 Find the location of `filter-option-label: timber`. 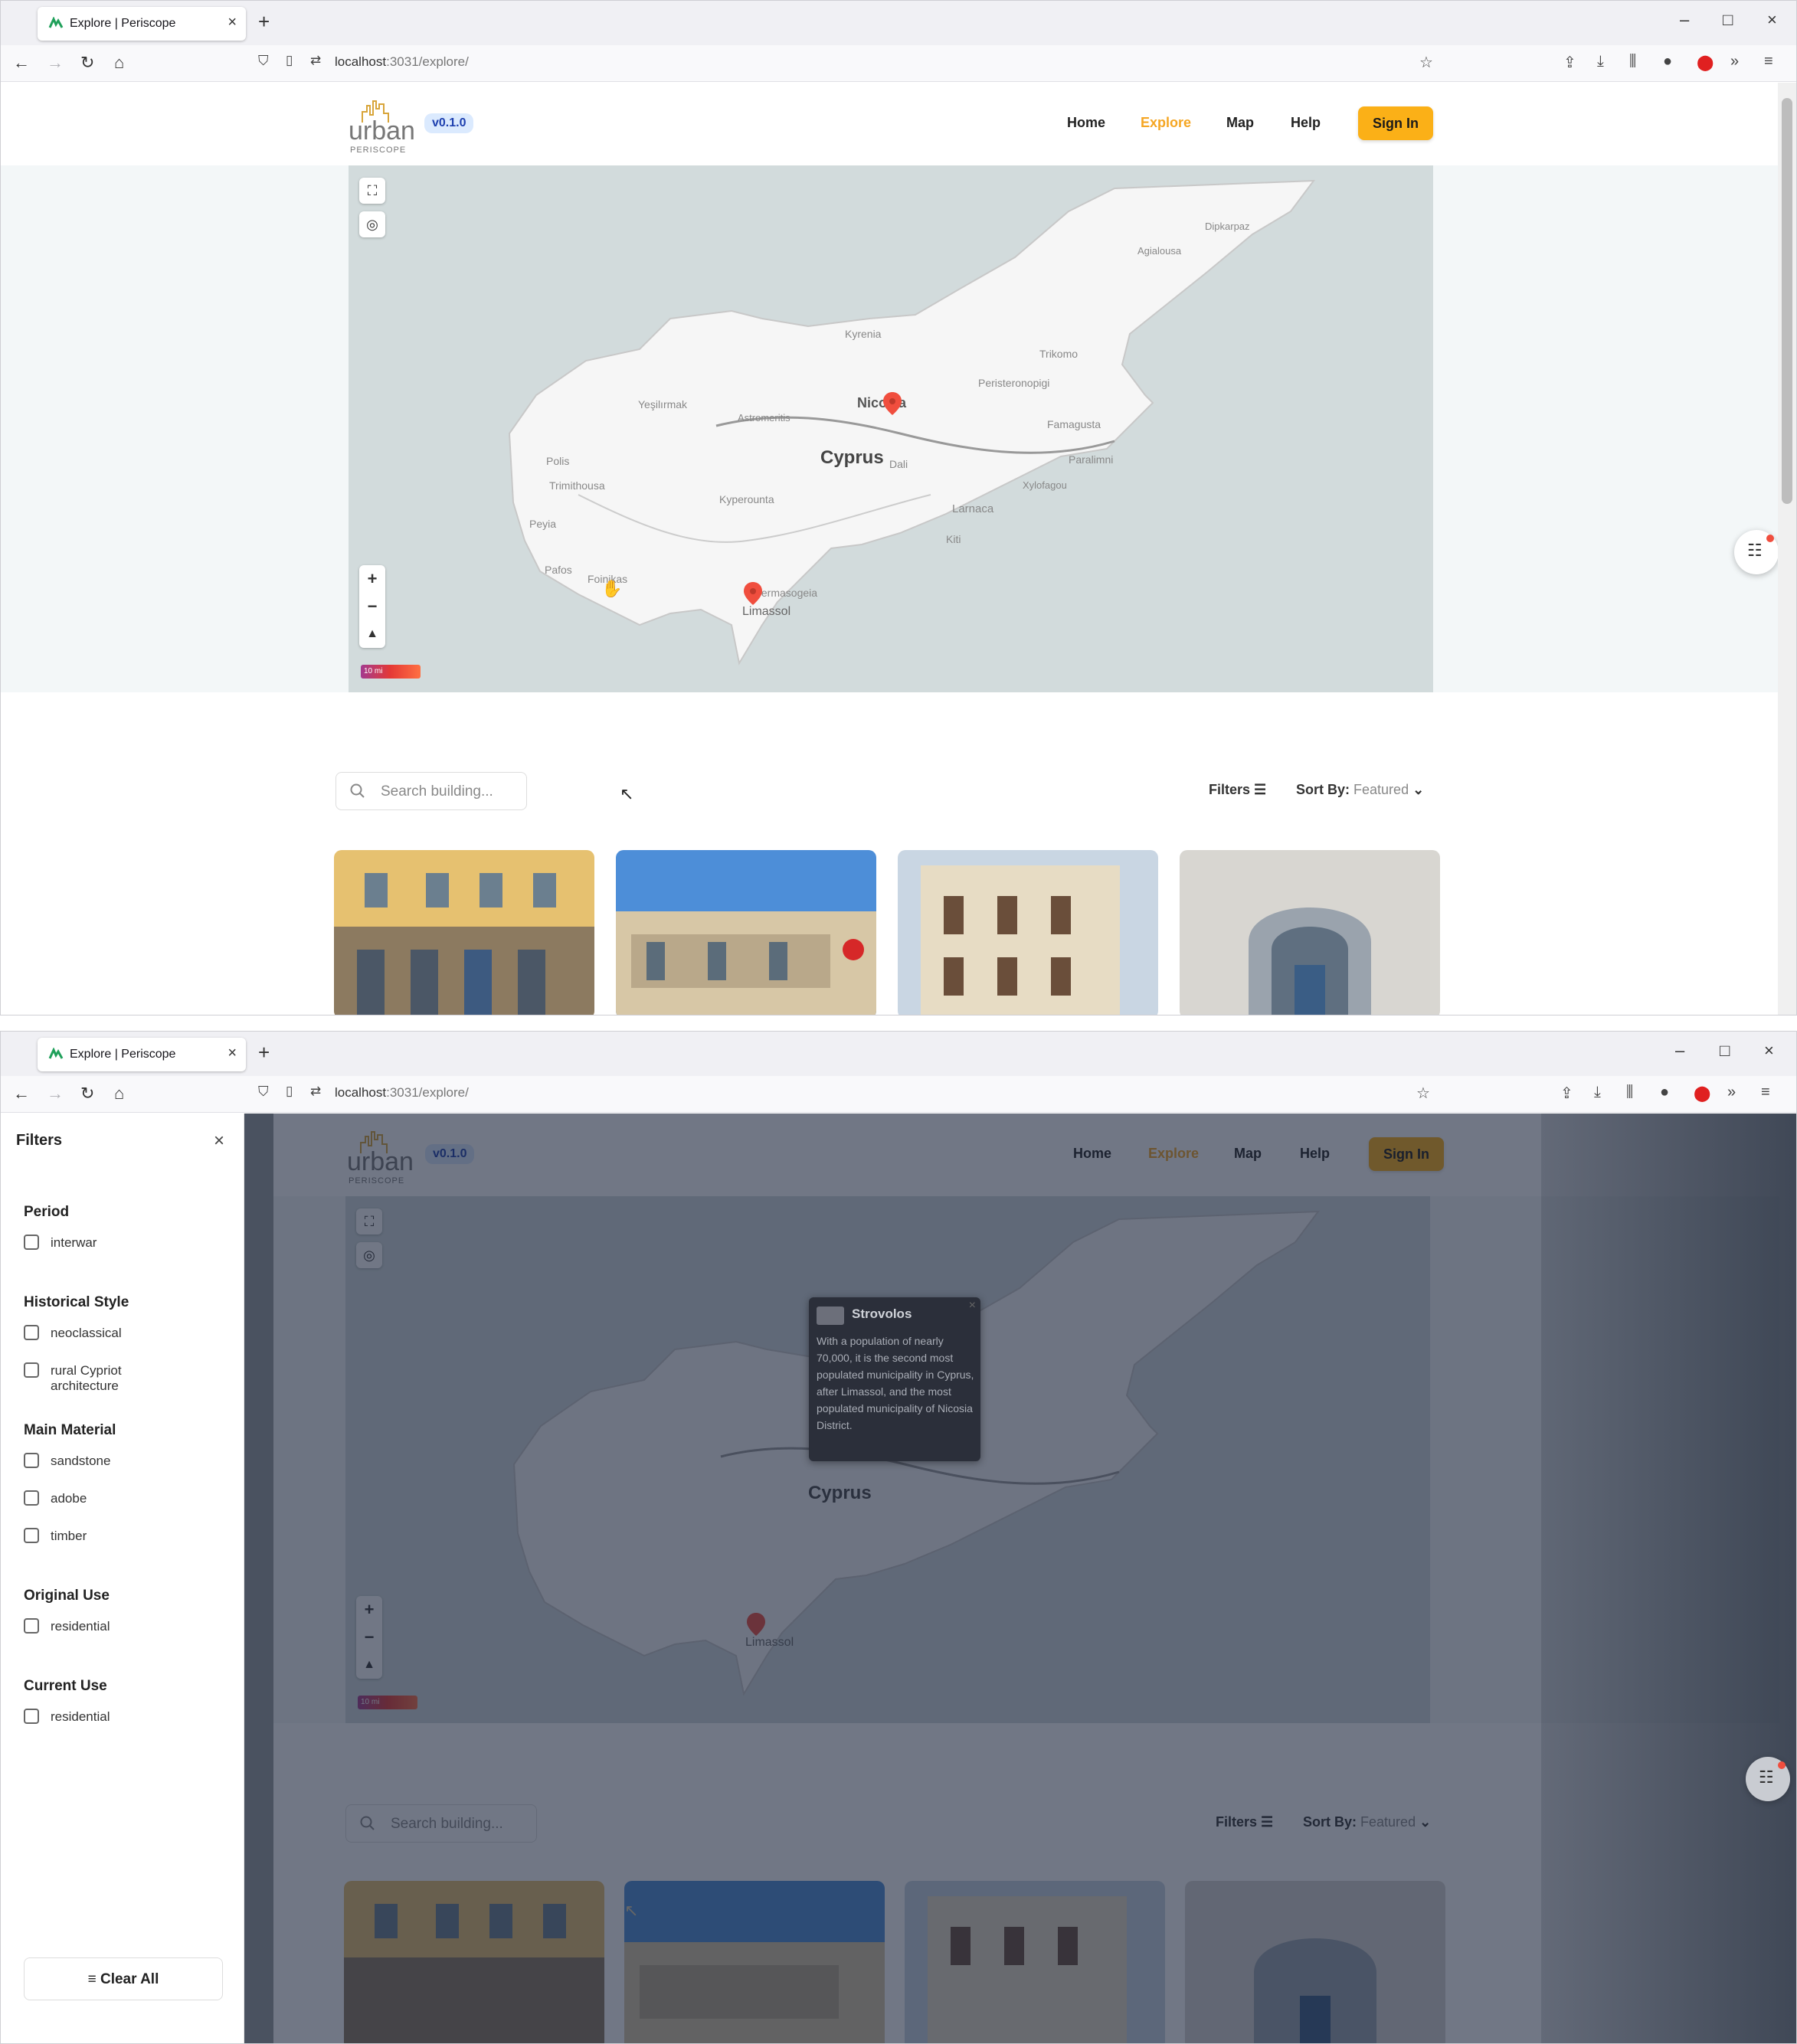

filter-option-label: timber is located at coordinates (69, 1536).